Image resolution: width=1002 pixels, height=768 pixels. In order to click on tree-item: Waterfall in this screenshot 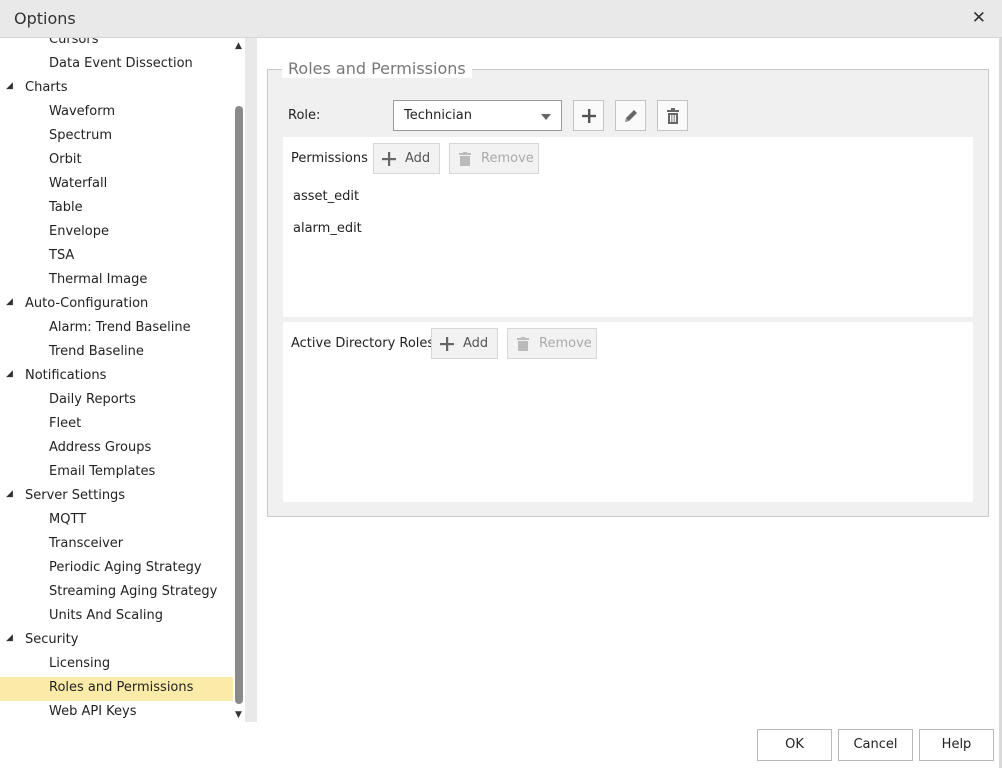, I will do `click(116, 185)`.